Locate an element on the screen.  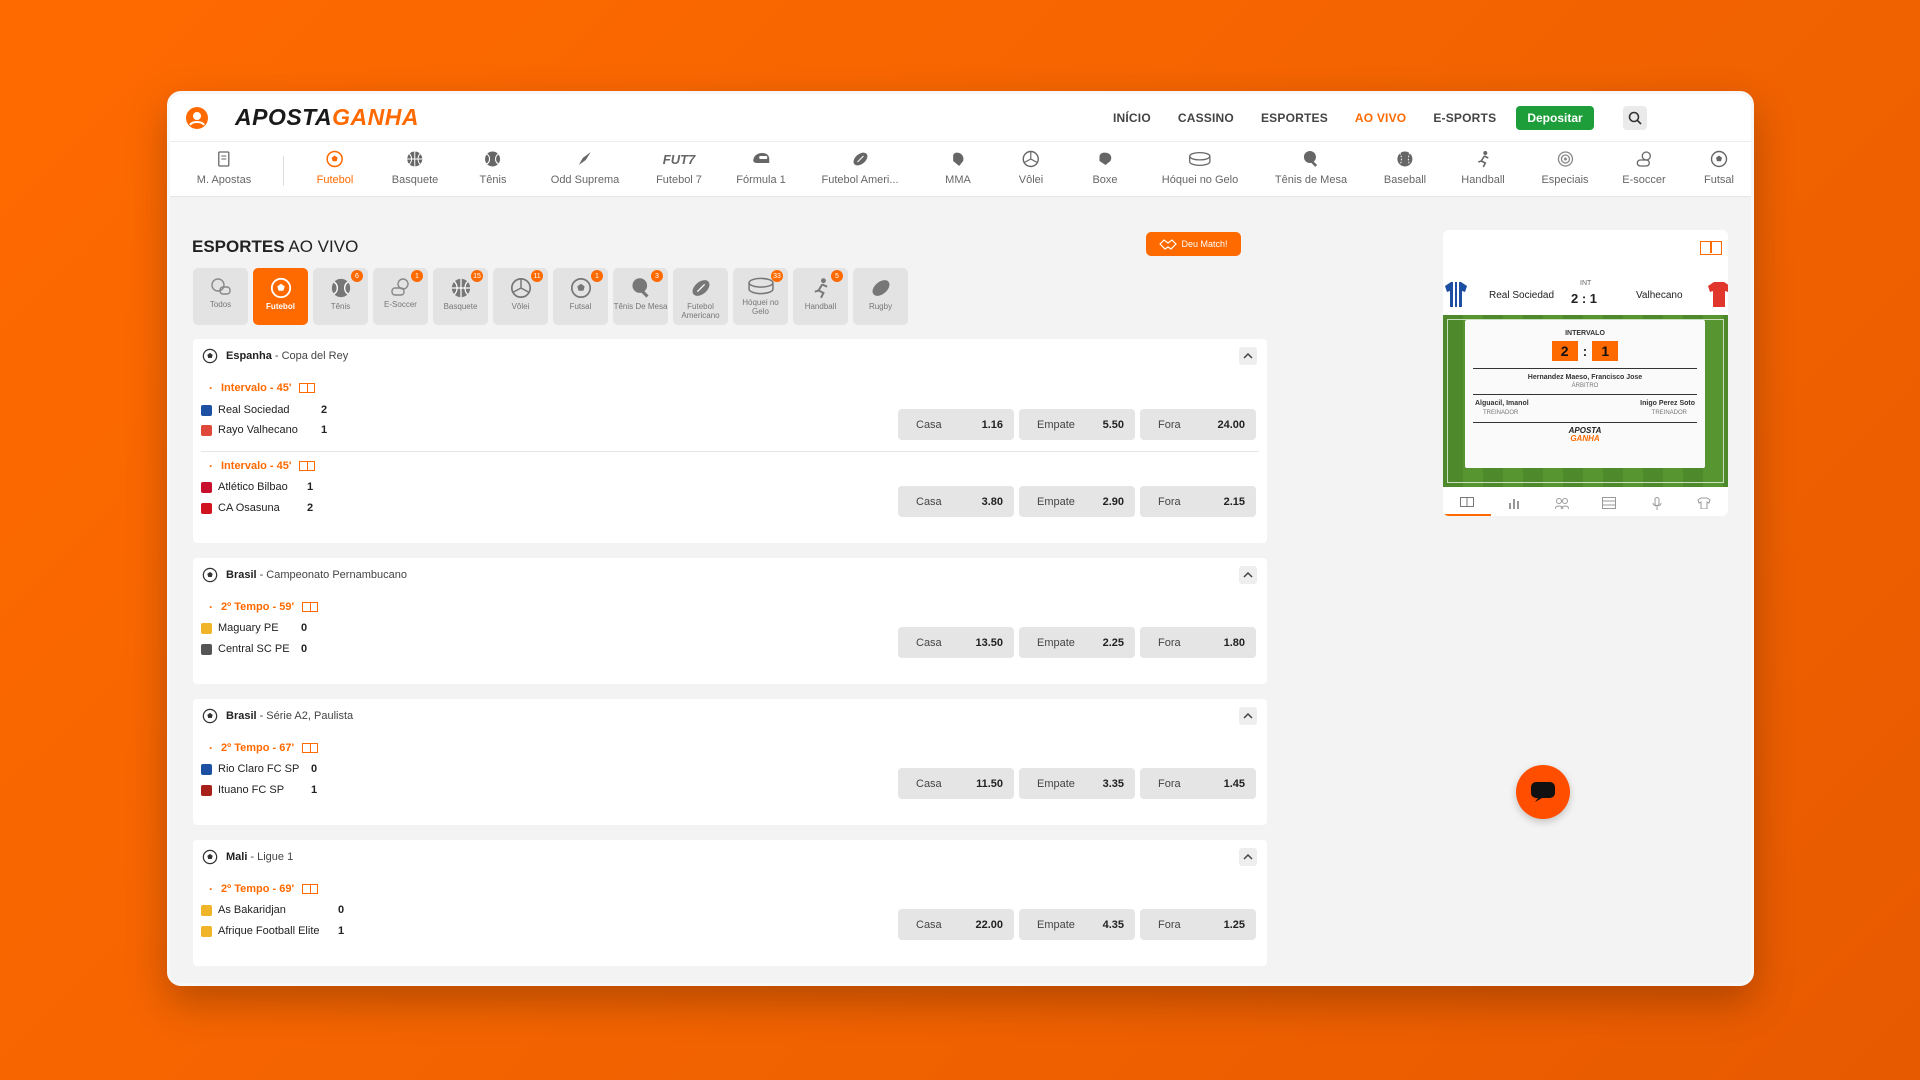
sport-tab-label: Handball is located at coordinates (1483, 180).